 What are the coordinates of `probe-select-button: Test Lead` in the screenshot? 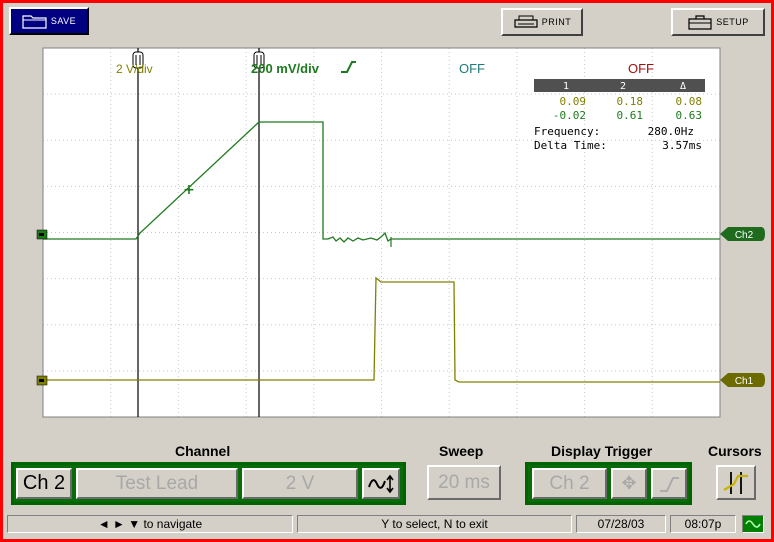 It's located at (157, 483).